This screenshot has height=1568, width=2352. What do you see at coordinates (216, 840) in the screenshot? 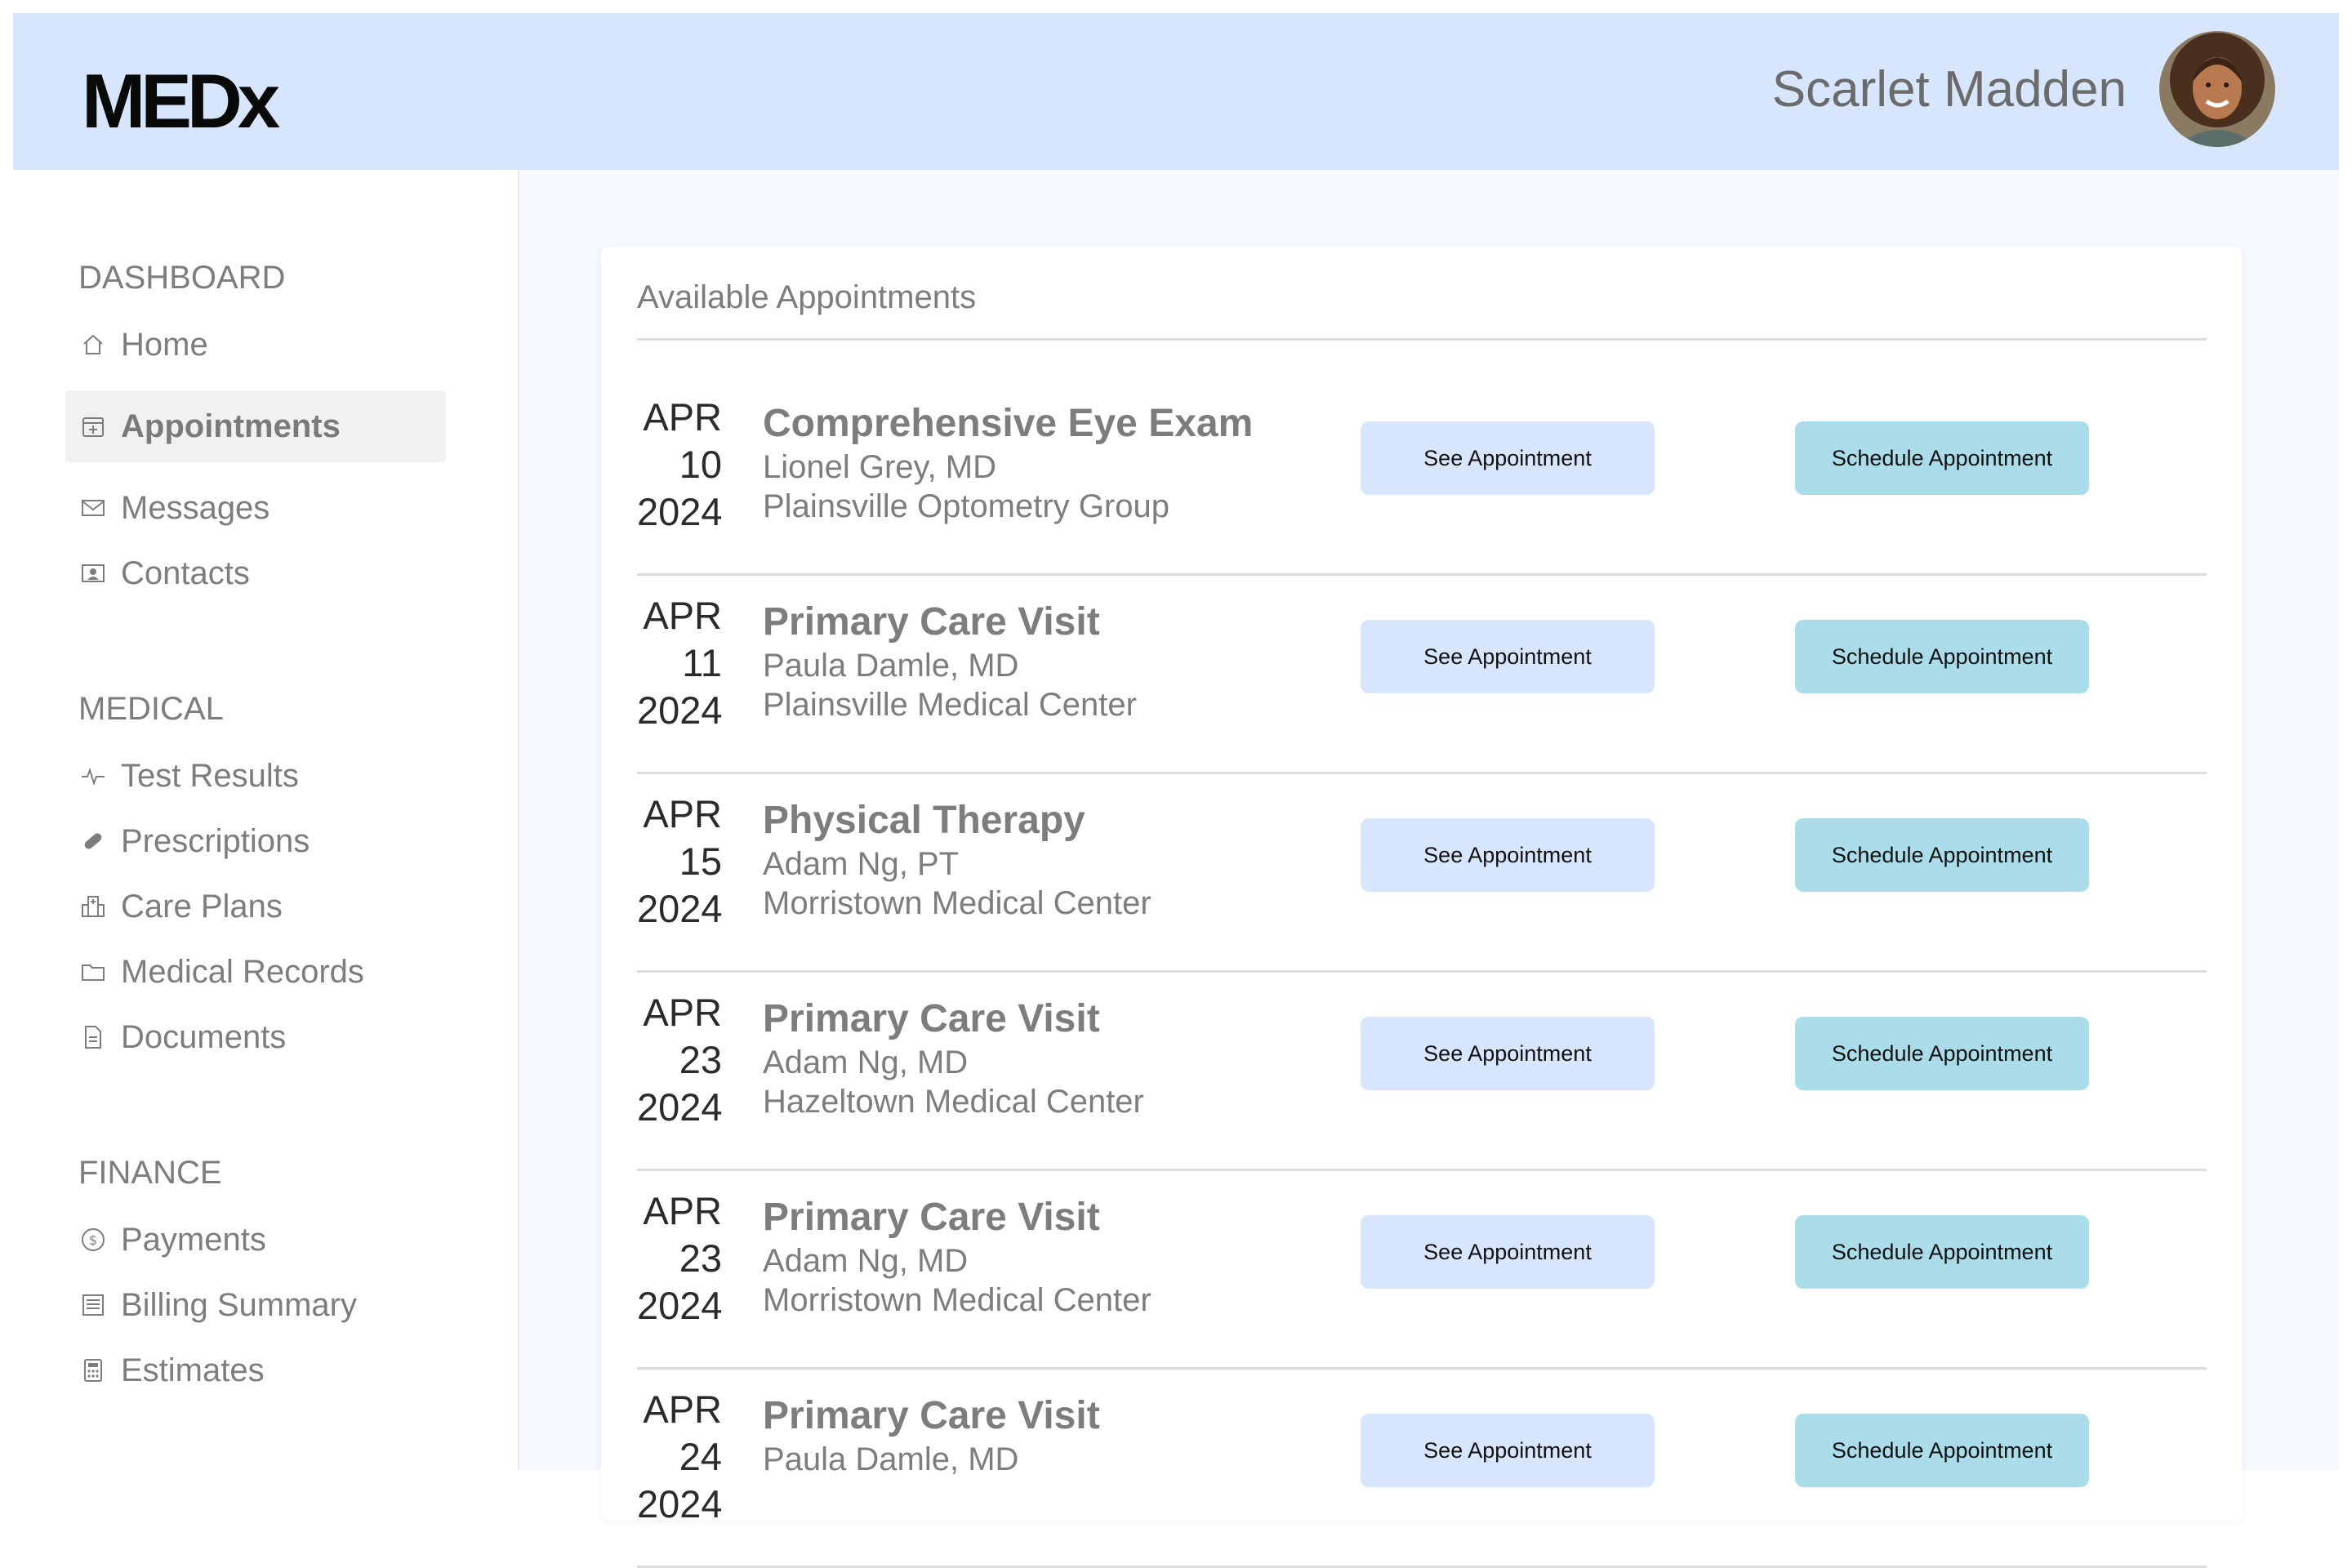
I see `sidebar-item-label: Prescriptions` at bounding box center [216, 840].